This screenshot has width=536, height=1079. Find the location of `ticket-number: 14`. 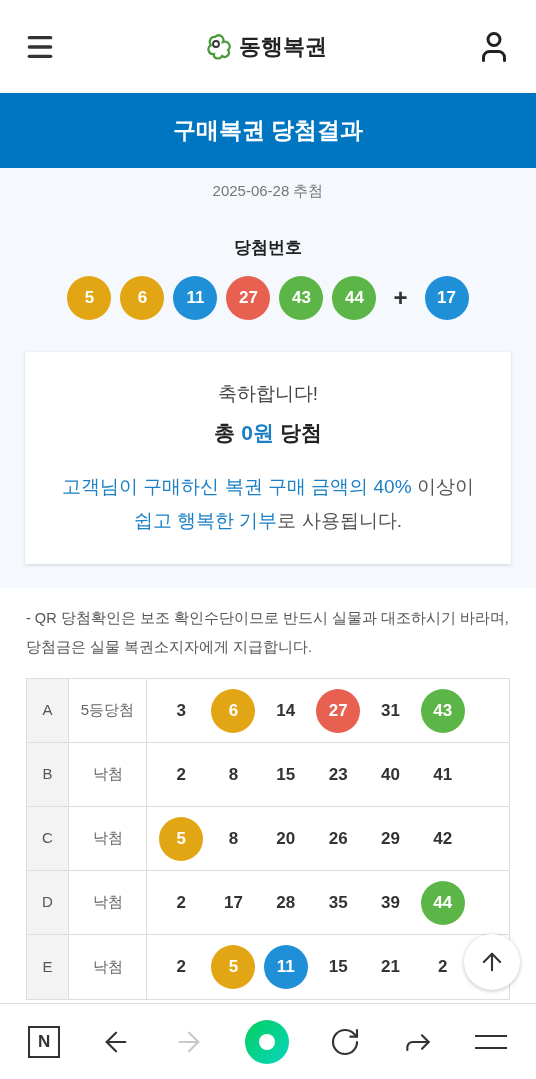

ticket-number: 14 is located at coordinates (286, 710).